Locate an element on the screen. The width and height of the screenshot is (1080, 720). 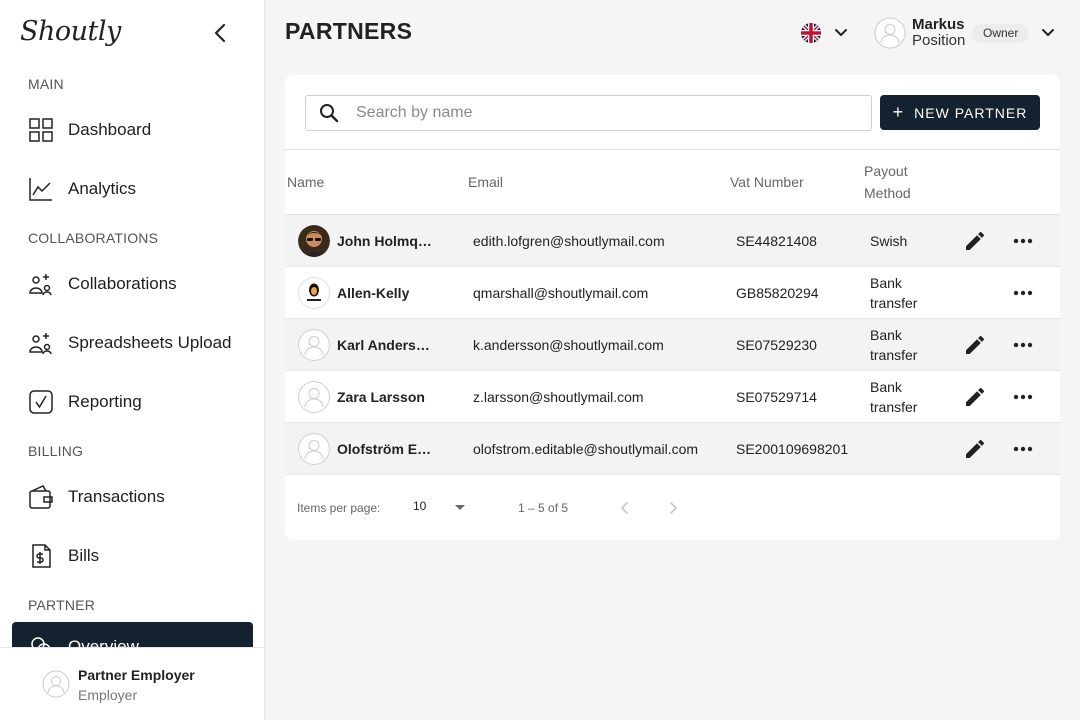
chevron-right-icon is located at coordinates (673, 508).